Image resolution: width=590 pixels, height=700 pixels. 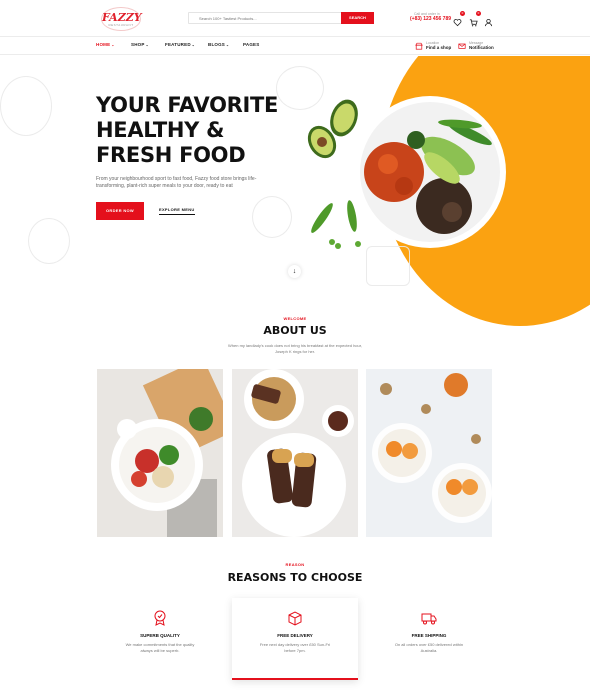 I want to click on food-bowl-image, so click(x=430, y=172).